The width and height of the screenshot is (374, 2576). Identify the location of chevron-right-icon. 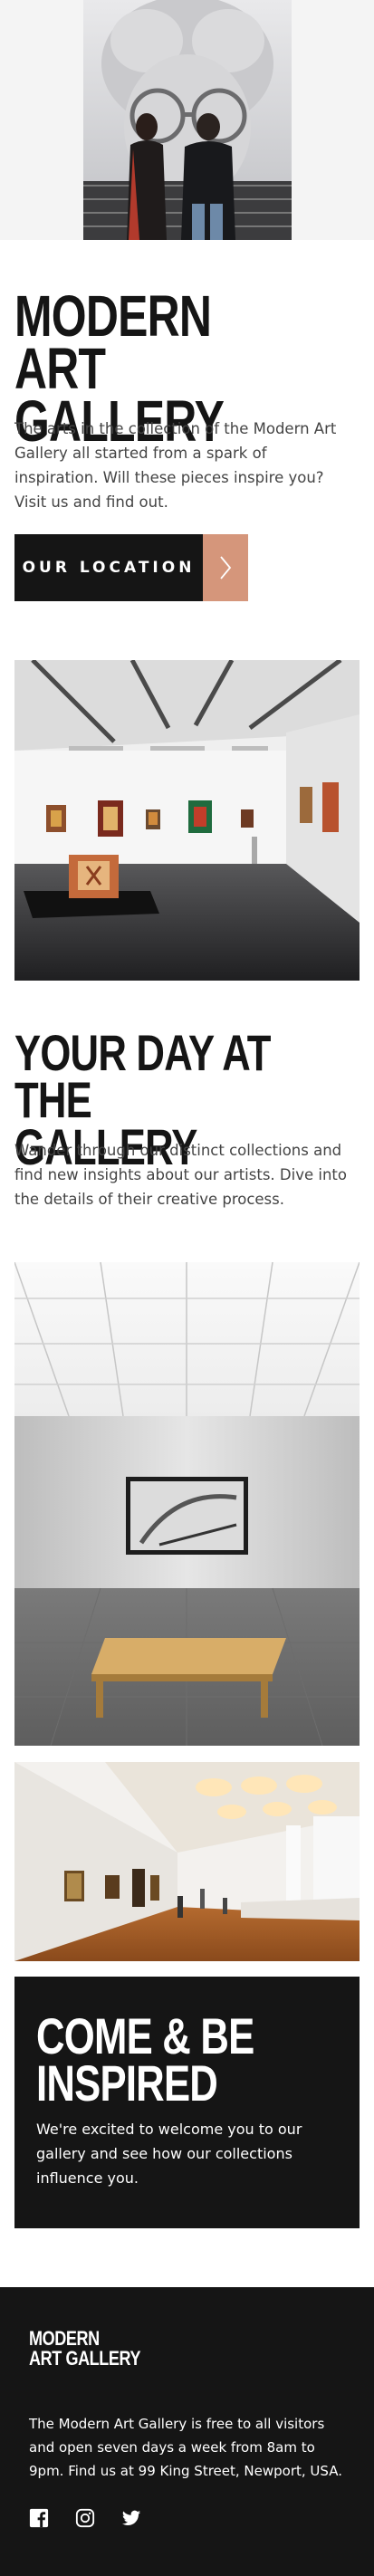
(225, 567).